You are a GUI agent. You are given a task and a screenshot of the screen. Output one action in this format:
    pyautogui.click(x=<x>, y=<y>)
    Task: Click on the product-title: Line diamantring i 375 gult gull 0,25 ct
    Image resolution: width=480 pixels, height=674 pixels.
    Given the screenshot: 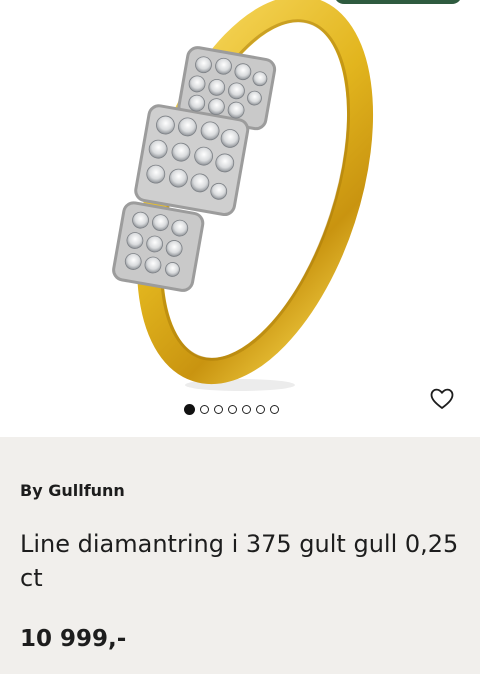 What is the action you would take?
    pyautogui.click(x=239, y=561)
    